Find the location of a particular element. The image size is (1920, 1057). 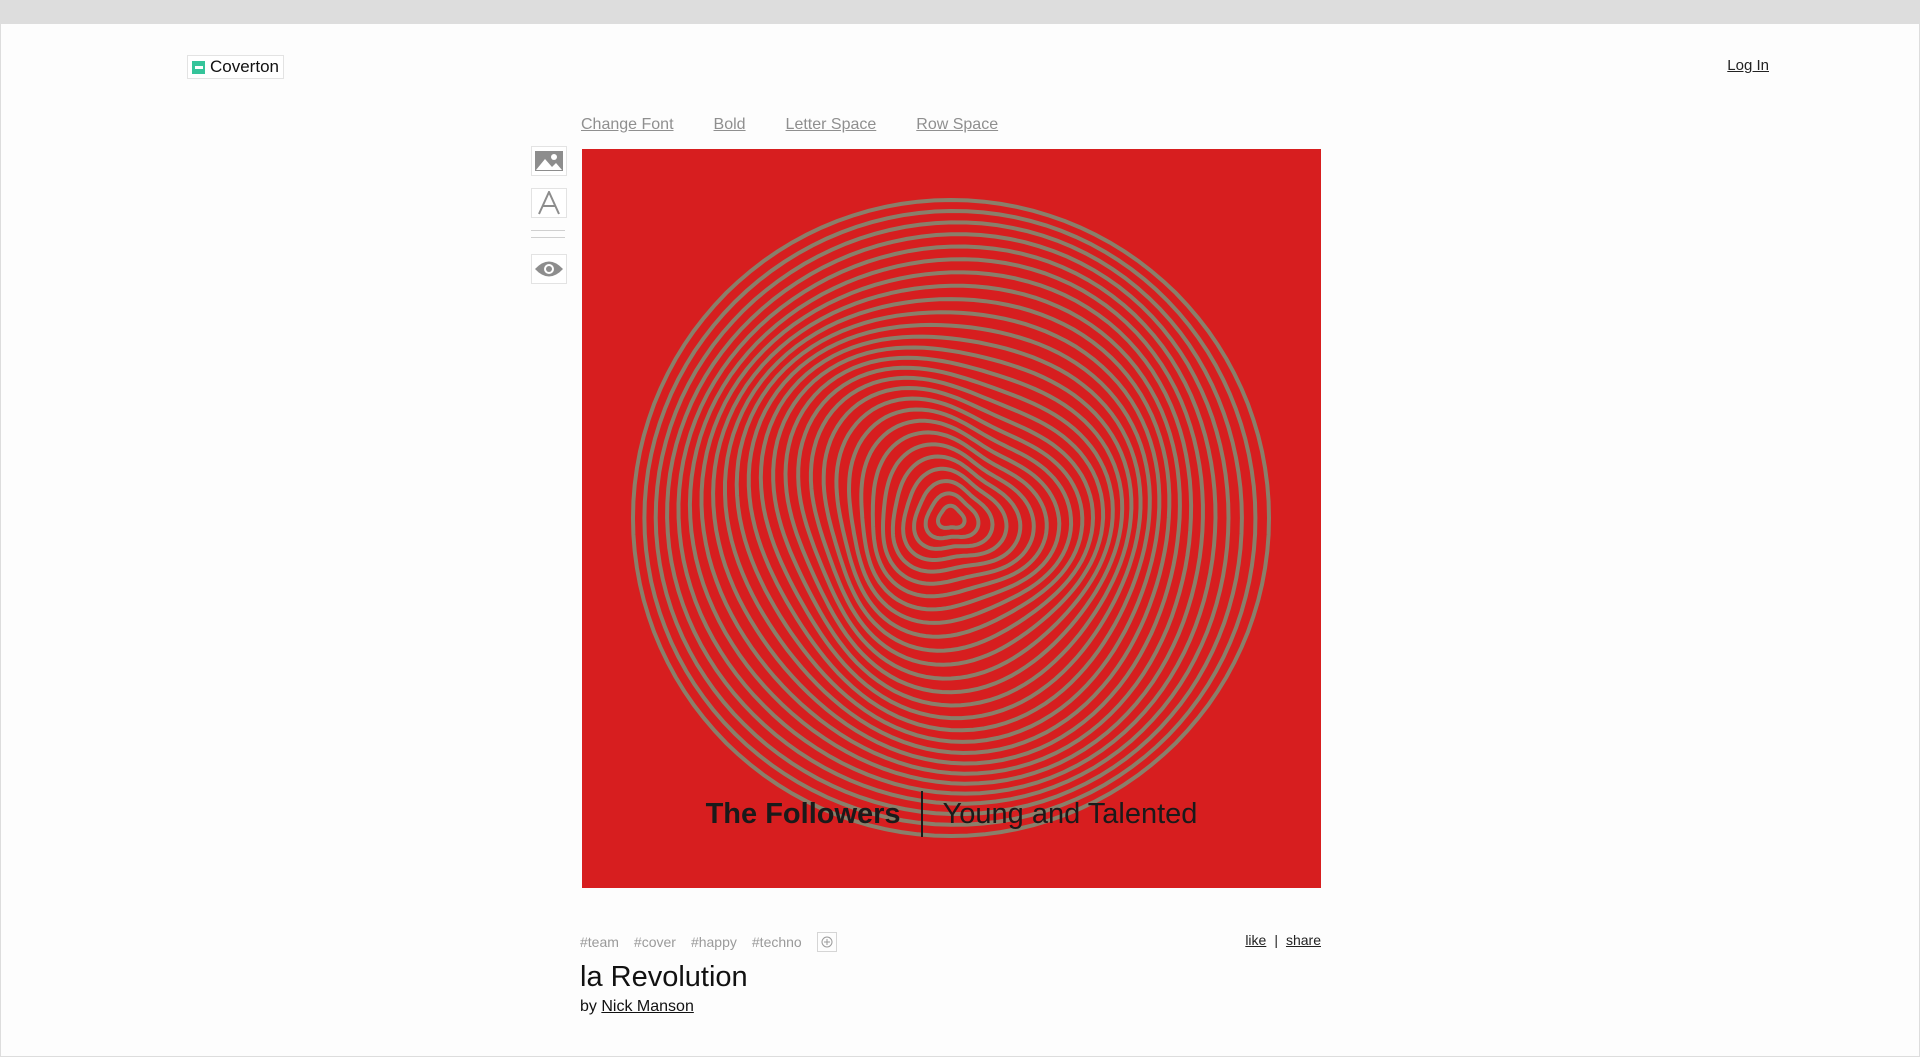

logo: Coverton is located at coordinates (235, 67).